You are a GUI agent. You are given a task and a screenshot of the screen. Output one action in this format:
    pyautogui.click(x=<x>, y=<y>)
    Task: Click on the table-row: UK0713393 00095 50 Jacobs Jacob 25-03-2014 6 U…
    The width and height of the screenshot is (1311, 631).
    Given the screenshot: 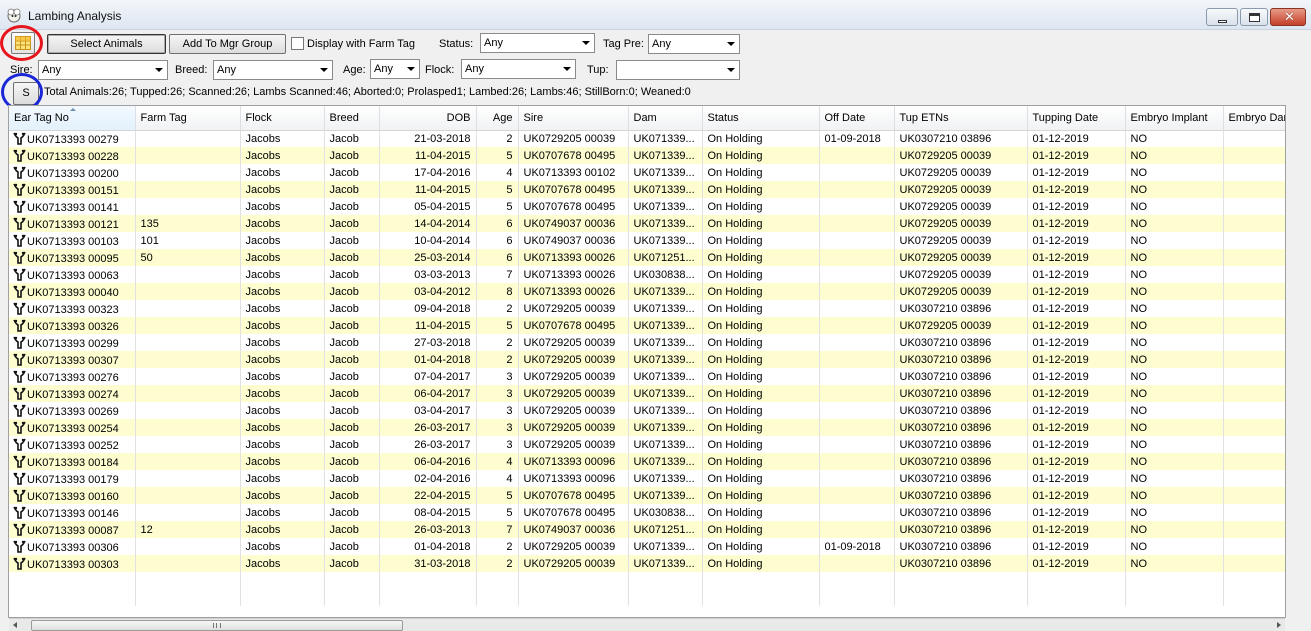 What is the action you would take?
    pyautogui.click(x=647, y=257)
    